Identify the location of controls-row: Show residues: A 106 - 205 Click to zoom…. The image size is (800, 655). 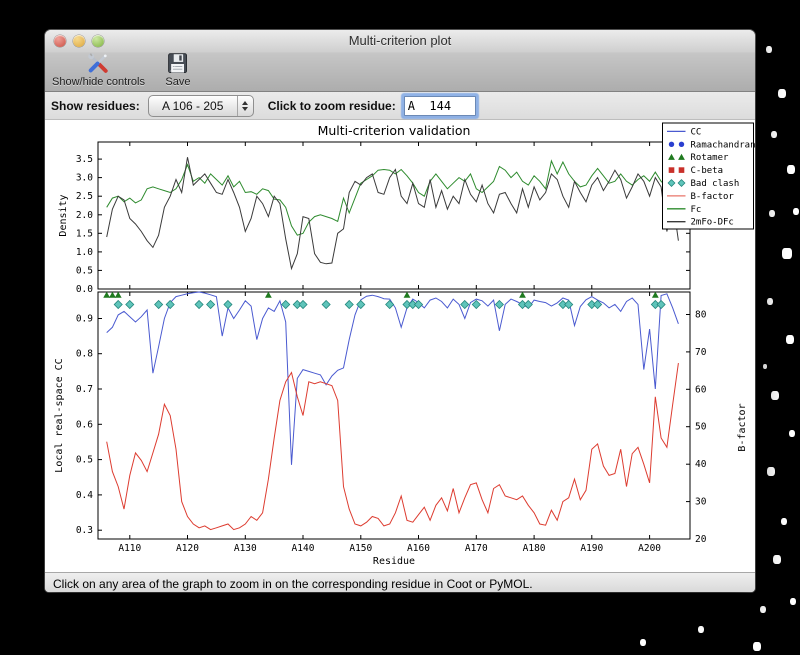
(400, 106).